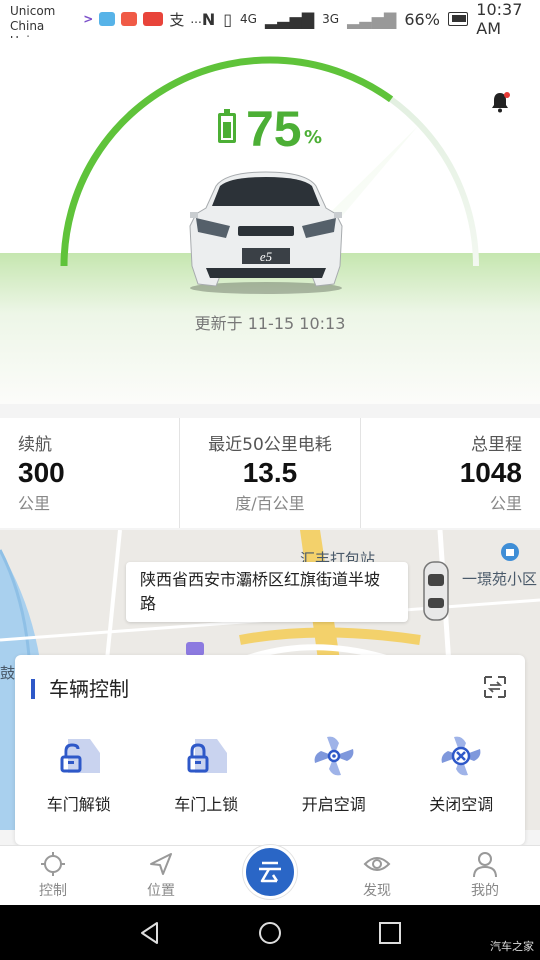  Describe the element at coordinates (490, 472) in the screenshot. I see `stat-value: 1048` at that location.